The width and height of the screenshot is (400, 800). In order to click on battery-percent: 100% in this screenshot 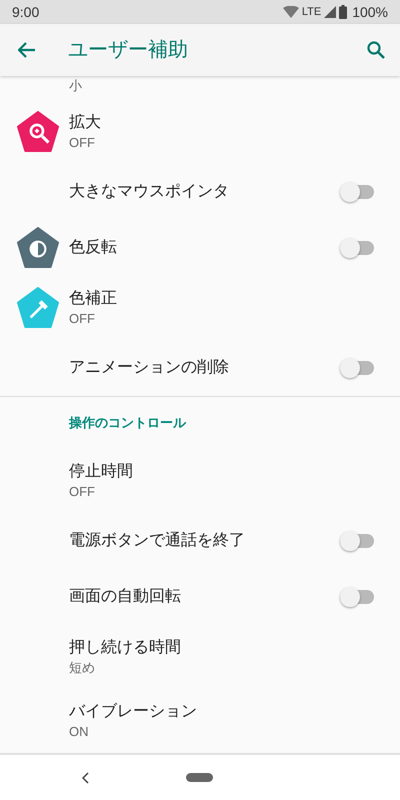, I will do `click(370, 12)`.